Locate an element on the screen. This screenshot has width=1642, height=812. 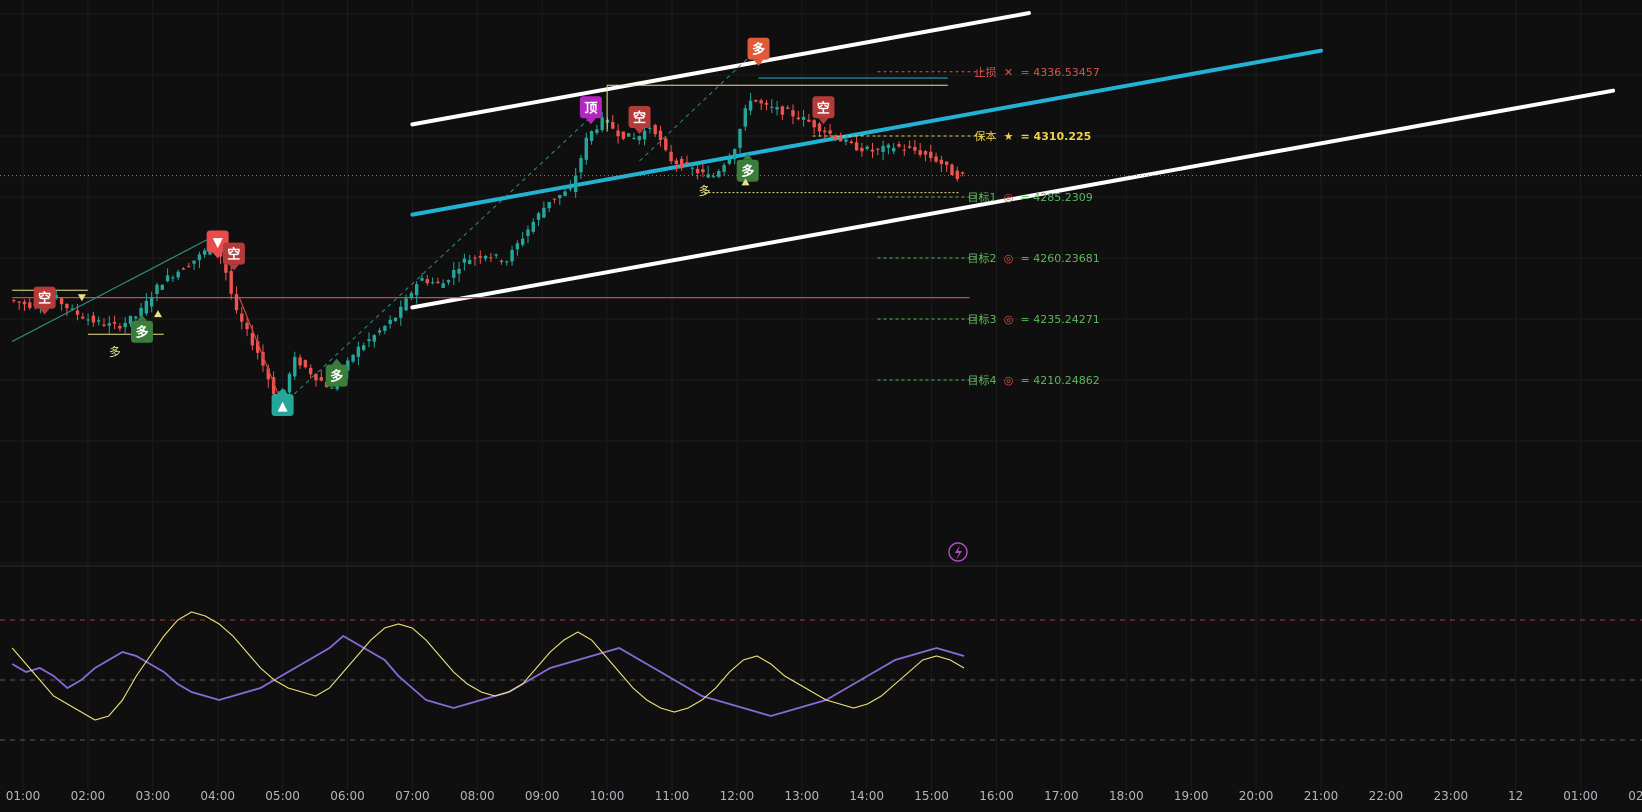
side-label: 多 is located at coordinates (704, 191).